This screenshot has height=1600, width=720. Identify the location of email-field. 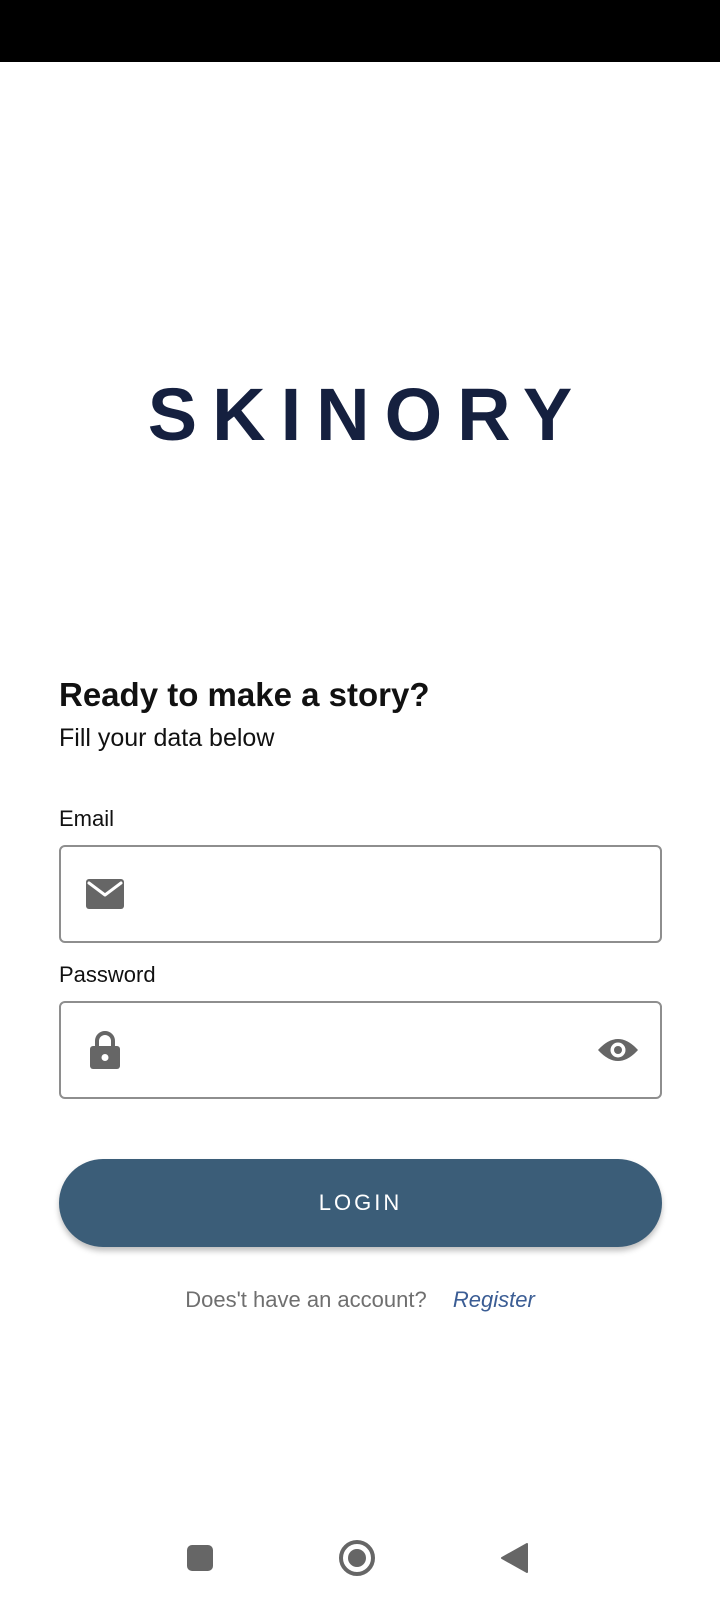
(363, 894).